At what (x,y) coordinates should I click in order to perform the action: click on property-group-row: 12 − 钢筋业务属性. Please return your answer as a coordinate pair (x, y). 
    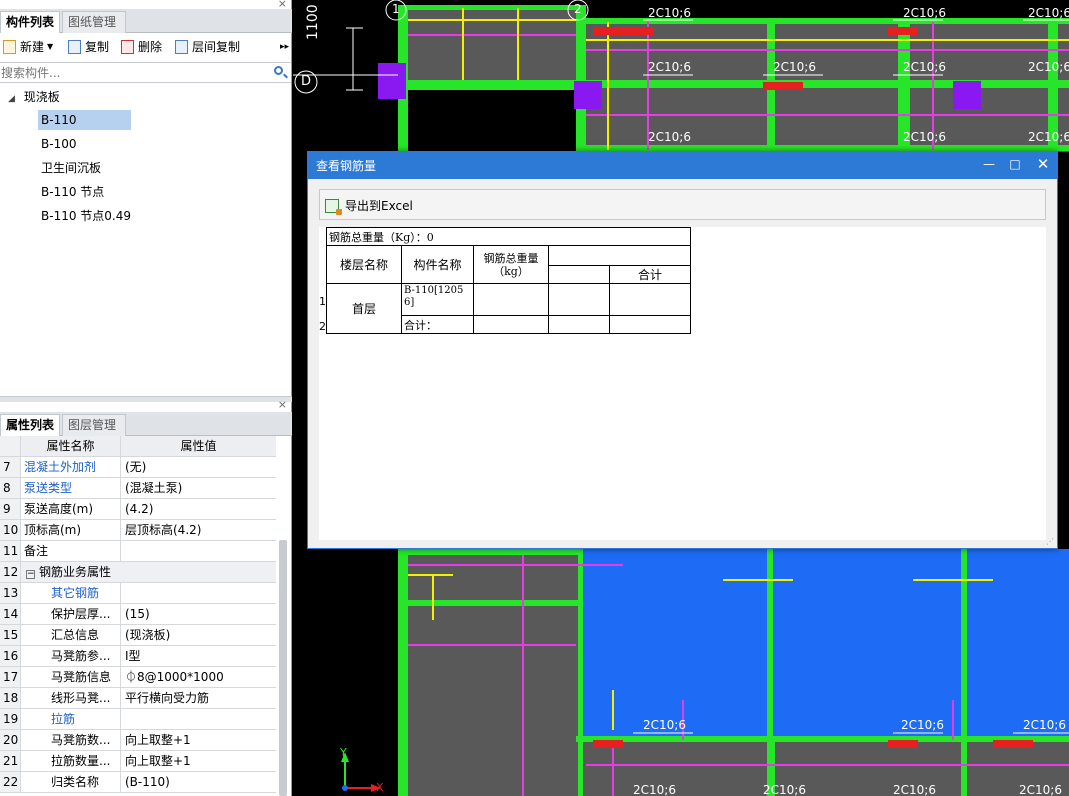
    Looking at the image, I should click on (138, 572).